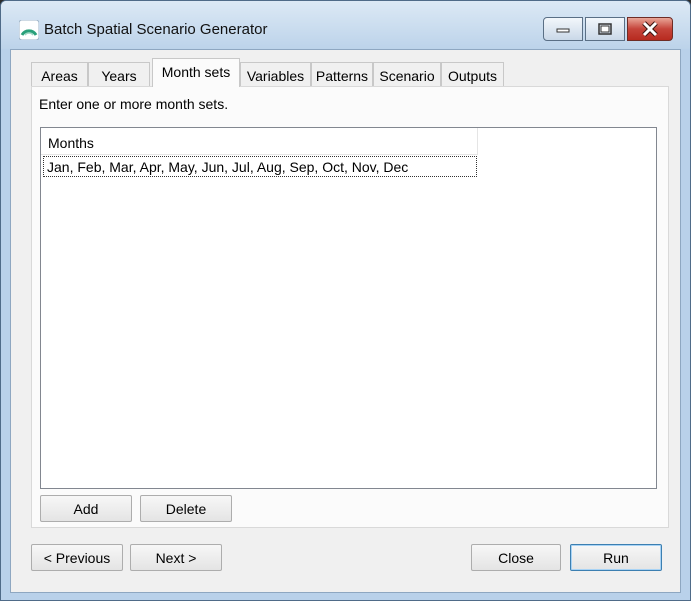  I want to click on tab-label: Years, so click(119, 76).